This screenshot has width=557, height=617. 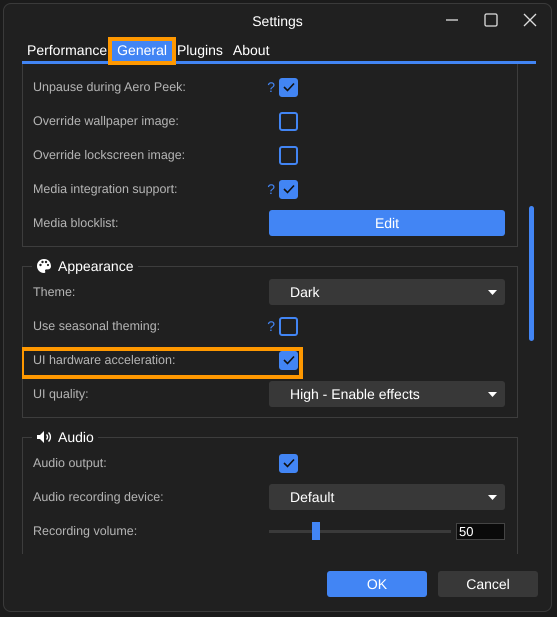 I want to click on window-title: Settings, so click(x=277, y=21).